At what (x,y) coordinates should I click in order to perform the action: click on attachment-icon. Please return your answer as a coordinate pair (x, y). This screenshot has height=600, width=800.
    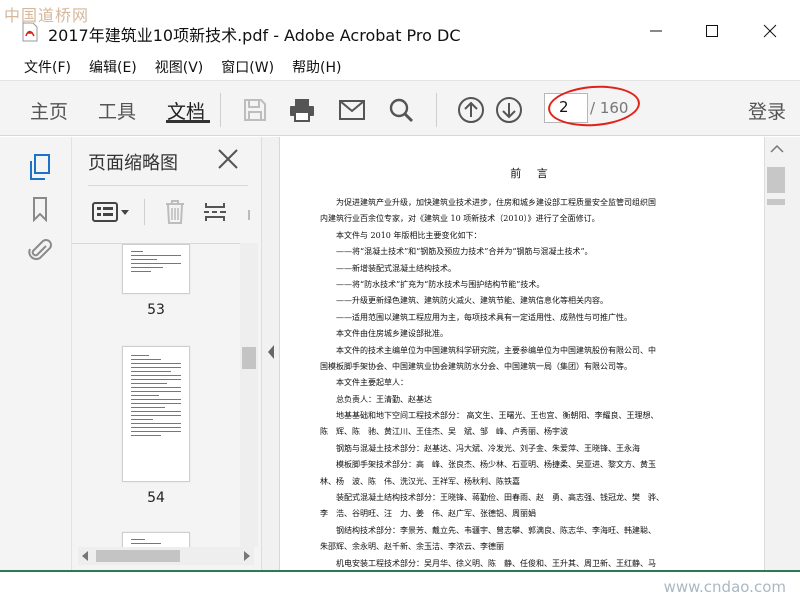
    Looking at the image, I should click on (40, 251).